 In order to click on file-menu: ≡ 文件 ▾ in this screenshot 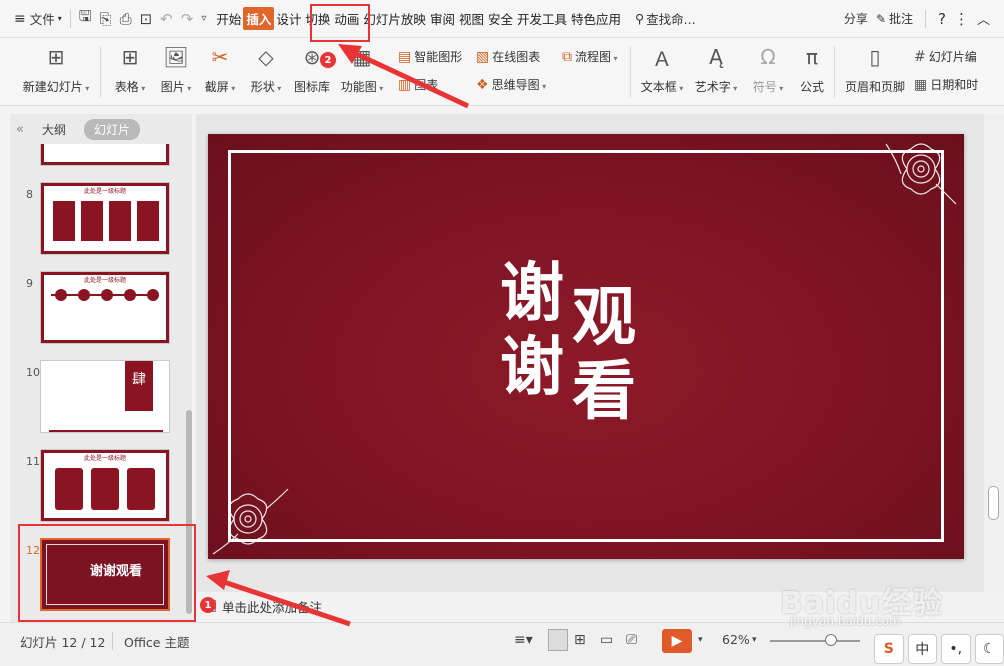, I will do `click(33, 19)`.